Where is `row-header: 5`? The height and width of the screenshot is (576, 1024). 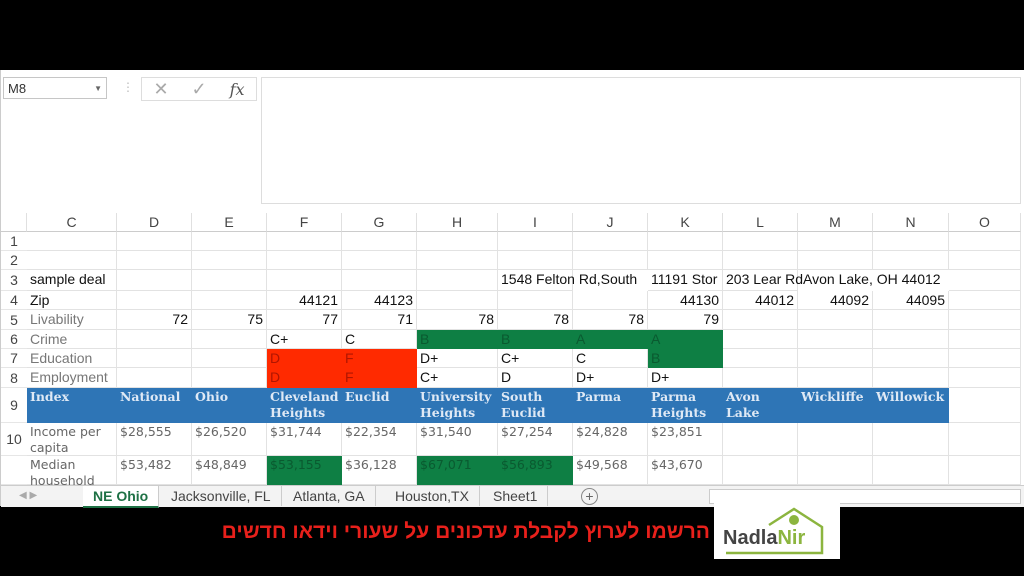 row-header: 5 is located at coordinates (14, 320).